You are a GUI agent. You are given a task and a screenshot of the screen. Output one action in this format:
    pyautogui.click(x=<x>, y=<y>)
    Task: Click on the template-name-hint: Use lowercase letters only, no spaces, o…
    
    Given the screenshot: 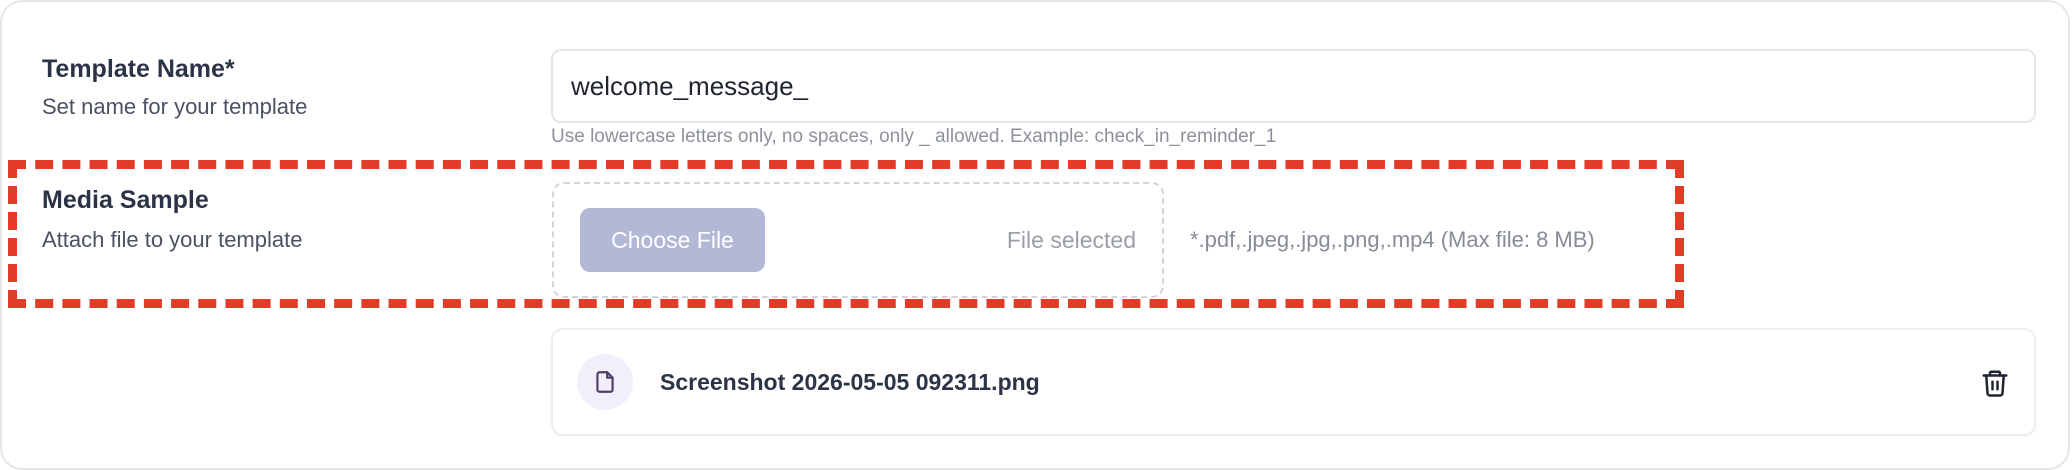 What is the action you would take?
    pyautogui.click(x=914, y=136)
    